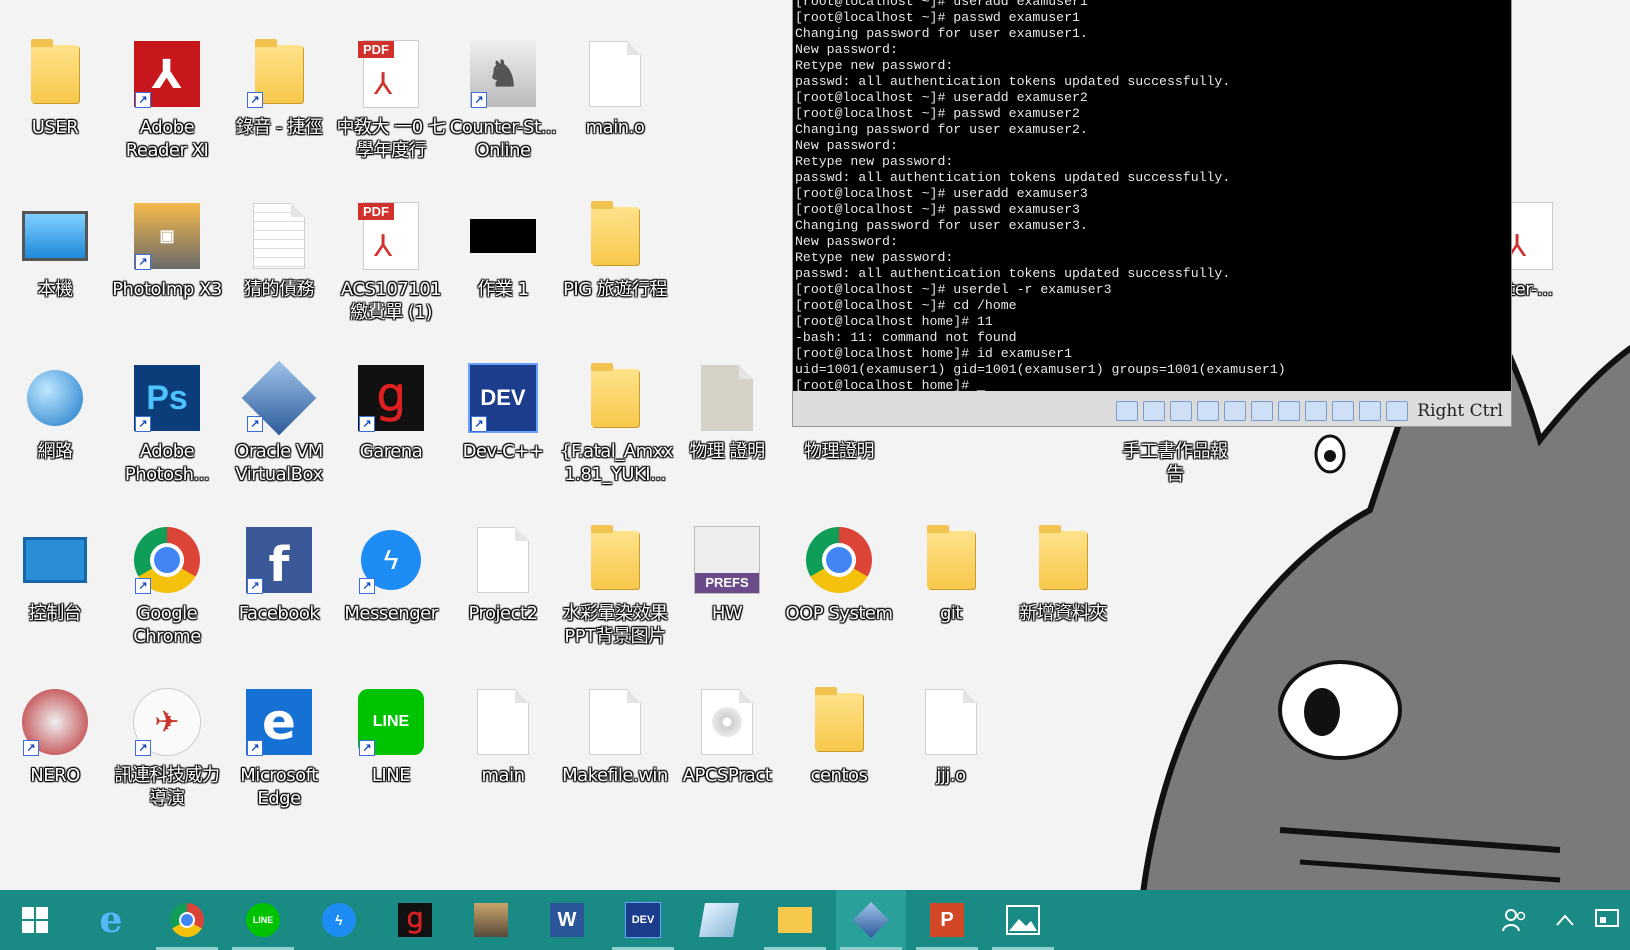 This screenshot has height=950, width=1630. I want to click on icon-label: 訊連科技威力導演, so click(167, 787).